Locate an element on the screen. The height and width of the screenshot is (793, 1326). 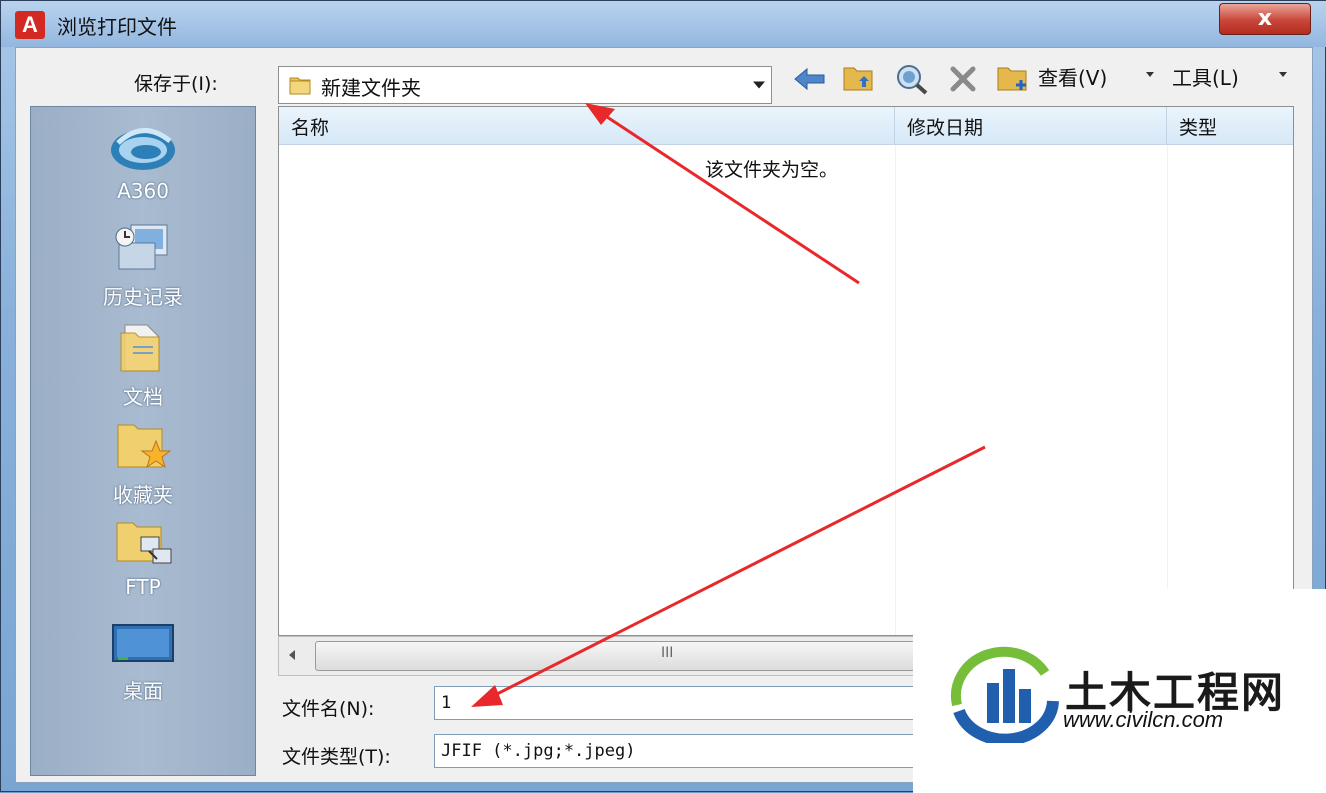
search-web-icon is located at coordinates (912, 79).